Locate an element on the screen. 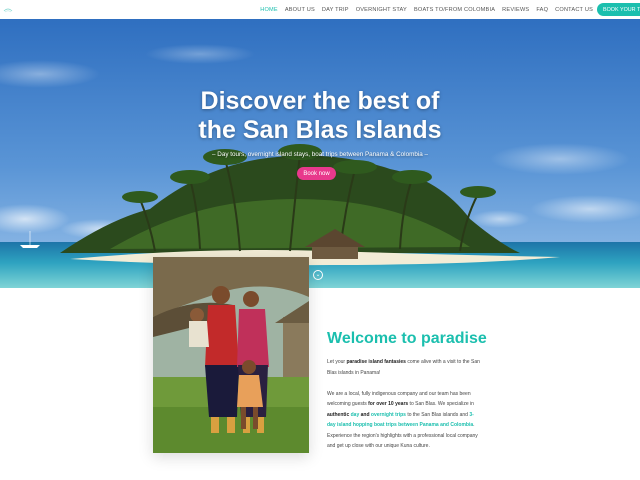 This screenshot has width=640, height=480. text-bold: paradise island fantasies is located at coordinates (376, 362).